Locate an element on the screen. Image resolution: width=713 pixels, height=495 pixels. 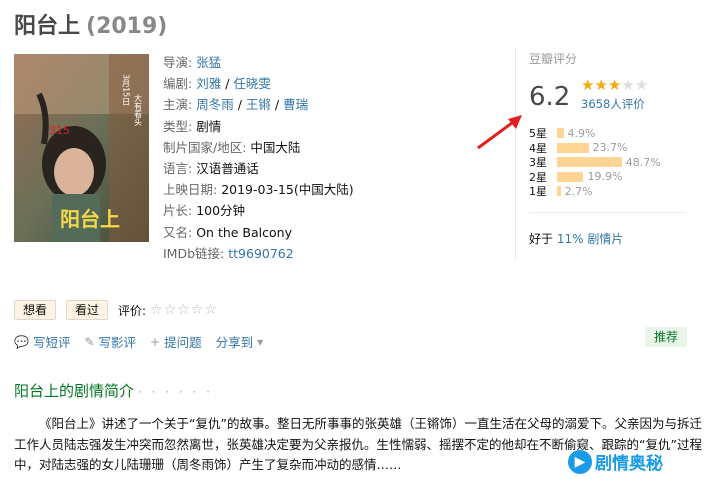
movie-title: 阳台上 (2019) is located at coordinates (90, 24).